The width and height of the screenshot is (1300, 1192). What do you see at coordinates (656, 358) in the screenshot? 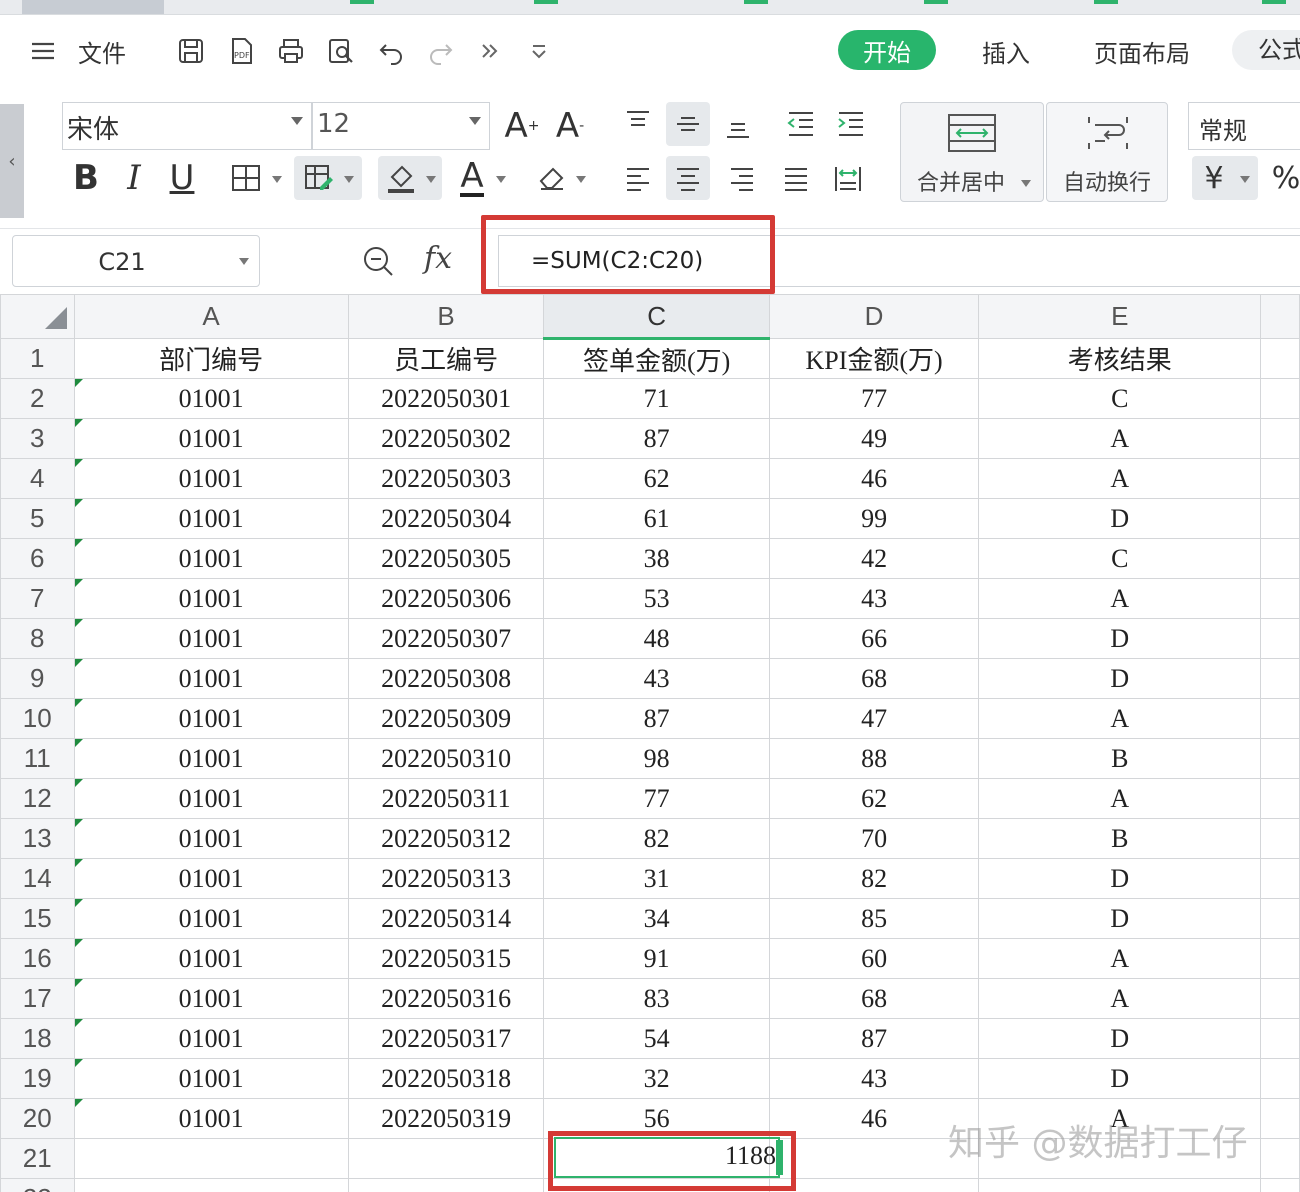
I see `header-cell: 签单金额(万)` at bounding box center [656, 358].